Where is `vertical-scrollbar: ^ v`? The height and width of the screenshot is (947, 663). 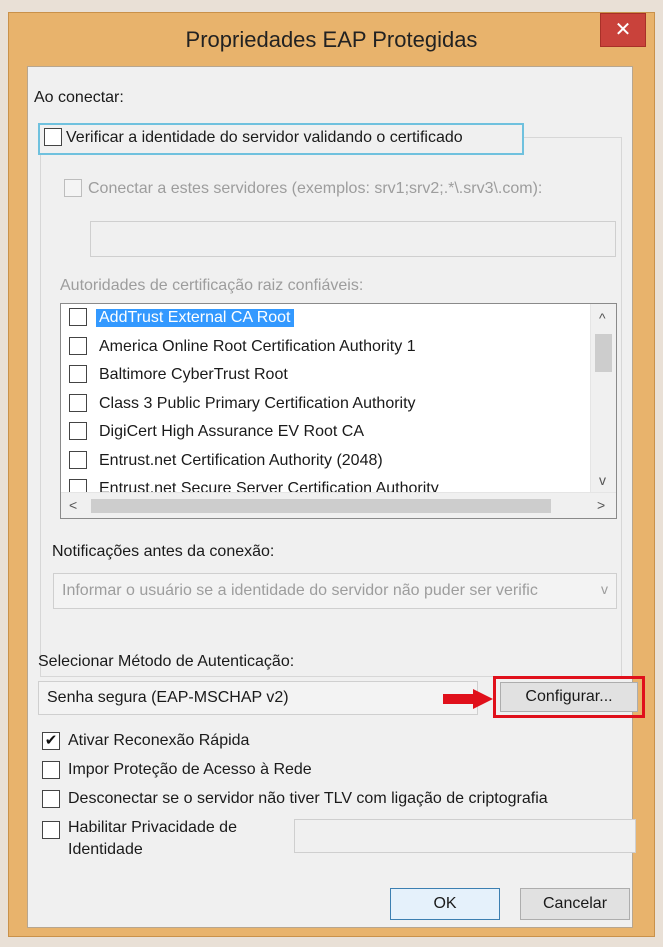 vertical-scrollbar: ^ v is located at coordinates (603, 398).